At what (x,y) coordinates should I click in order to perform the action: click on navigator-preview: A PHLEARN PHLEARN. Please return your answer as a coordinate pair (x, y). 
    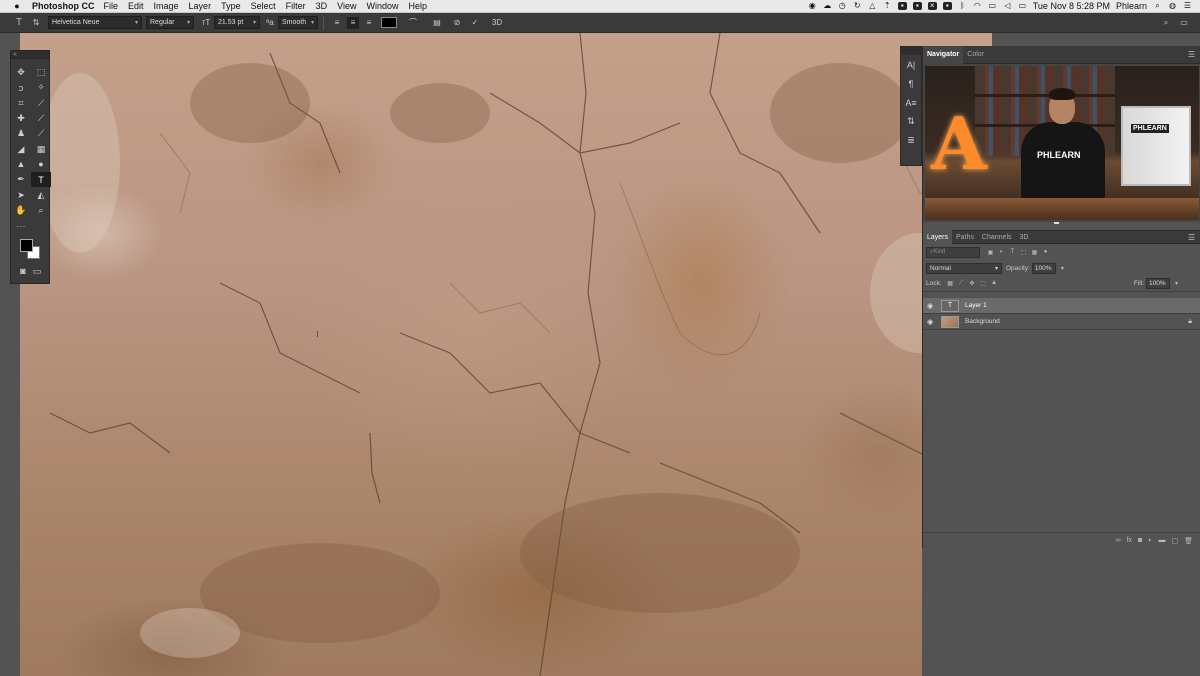
    Looking at the image, I should click on (1061, 143).